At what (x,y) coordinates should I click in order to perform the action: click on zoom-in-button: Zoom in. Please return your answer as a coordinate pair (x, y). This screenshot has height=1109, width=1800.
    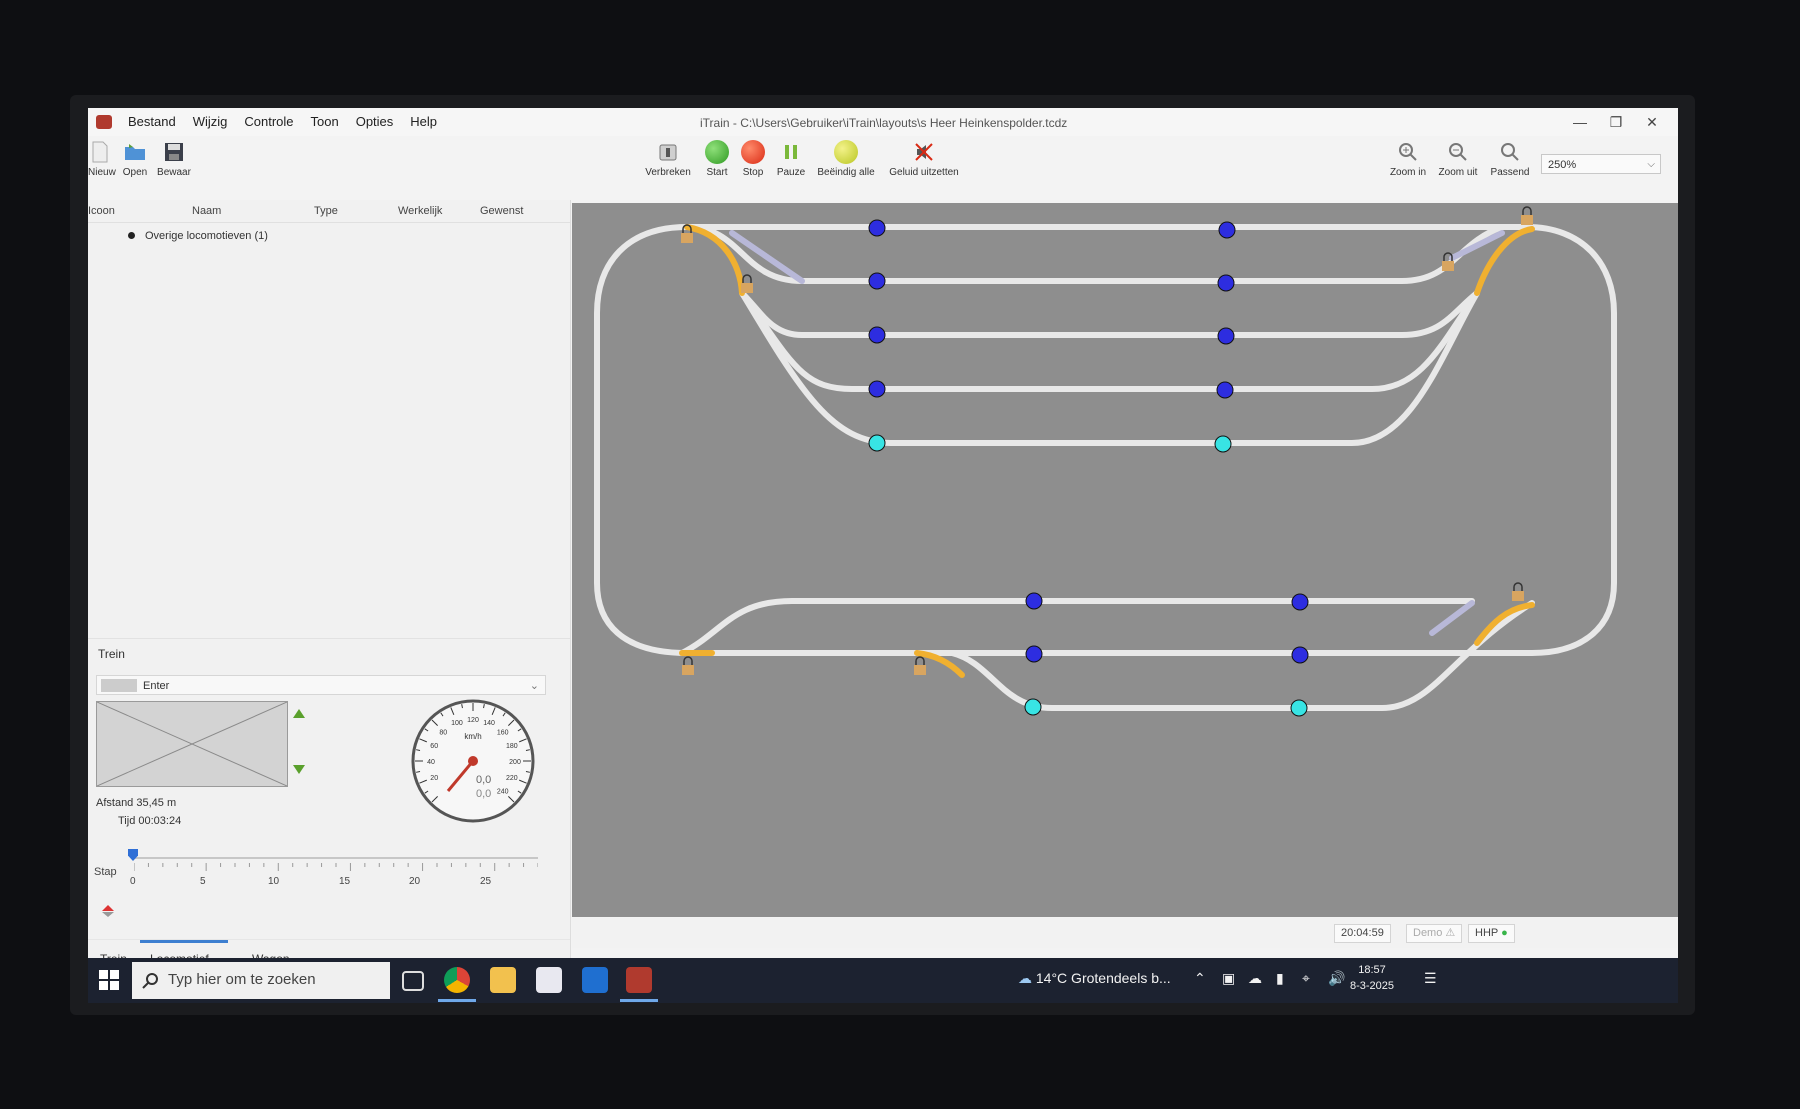
    Looking at the image, I should click on (1408, 159).